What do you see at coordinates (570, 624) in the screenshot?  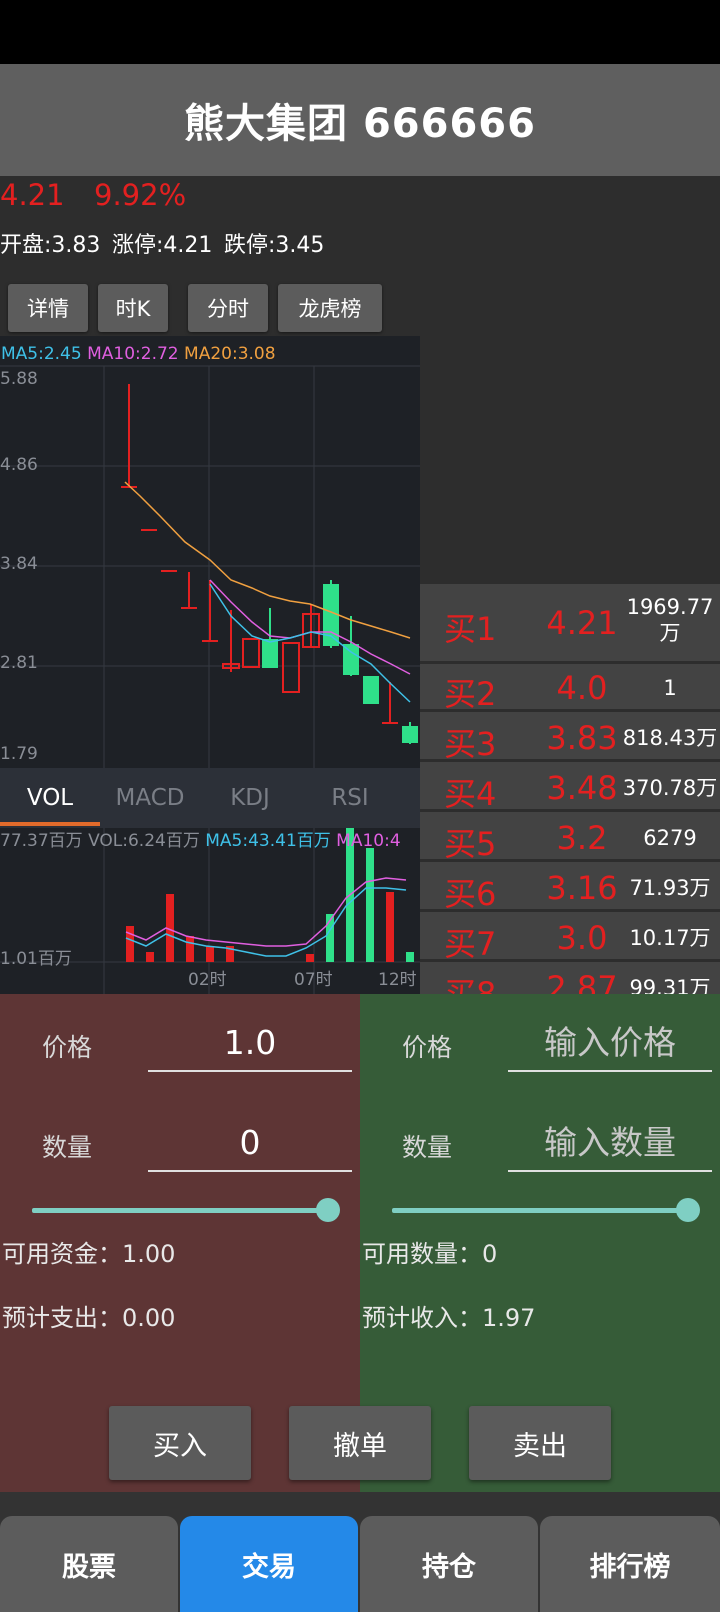 I see `order-book-row: 买1 4.21 1969.77万` at bounding box center [570, 624].